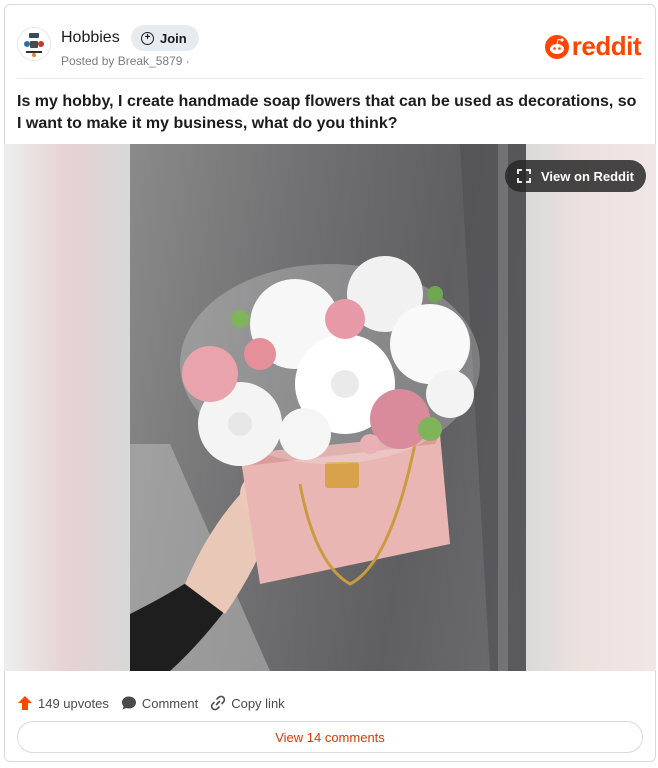 This screenshot has width=658, height=768. What do you see at coordinates (25, 703) in the screenshot?
I see `upvote-arrow-icon` at bounding box center [25, 703].